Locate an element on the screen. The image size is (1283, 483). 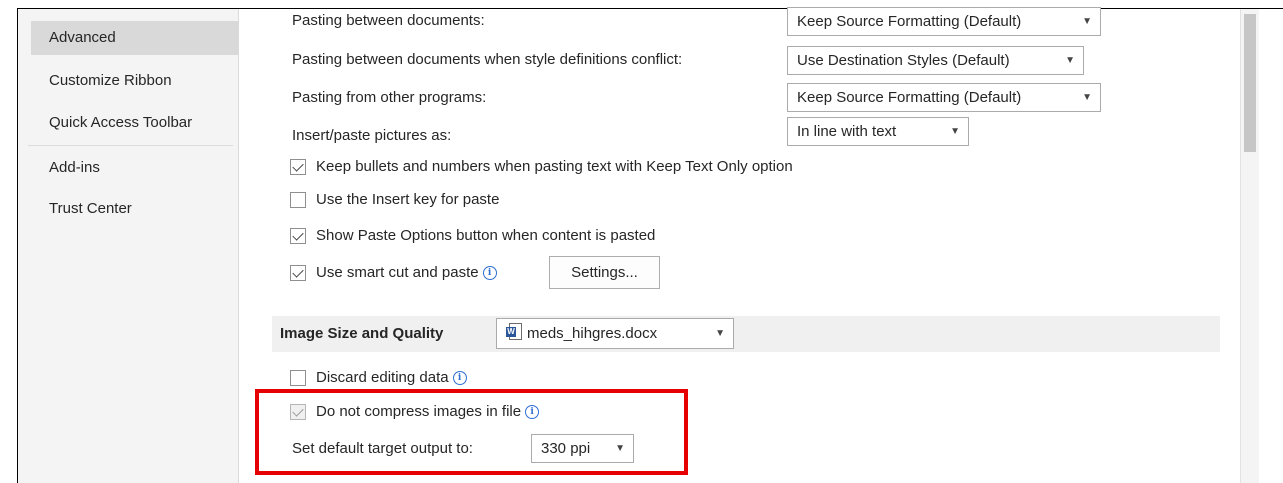
select-value: In line with text is located at coordinates (847, 131).